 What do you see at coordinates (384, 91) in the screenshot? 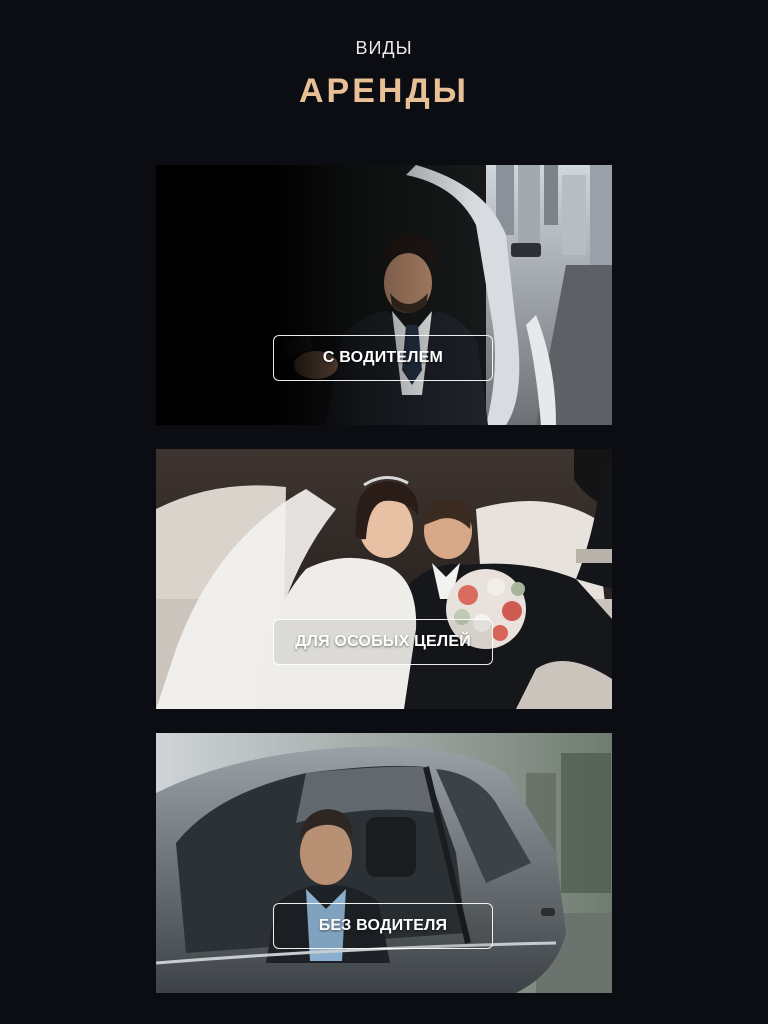
I see `section-title: АРЕНДЫ` at bounding box center [384, 91].